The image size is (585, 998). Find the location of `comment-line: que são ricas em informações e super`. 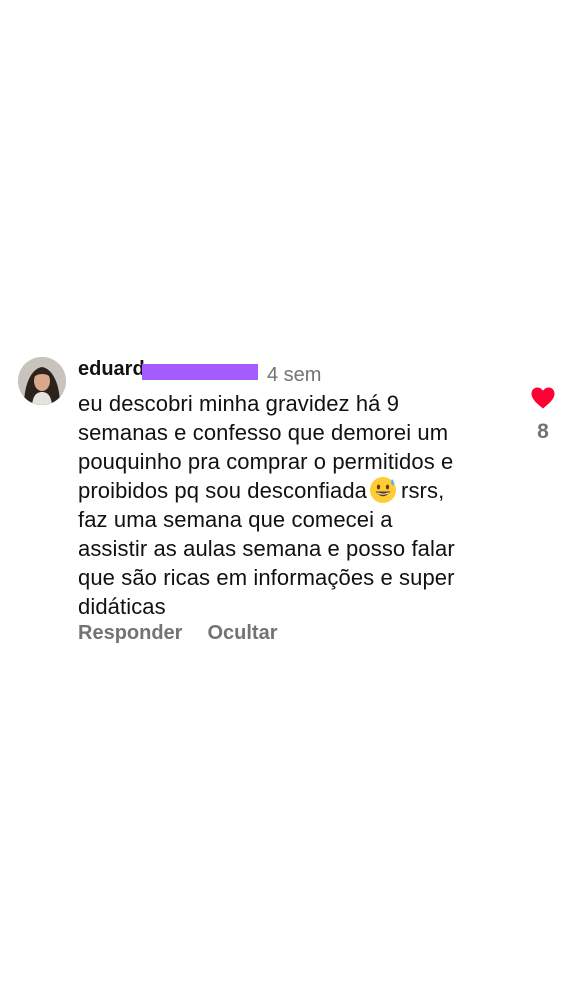

comment-line: que são ricas em informações e super is located at coordinates (266, 577).